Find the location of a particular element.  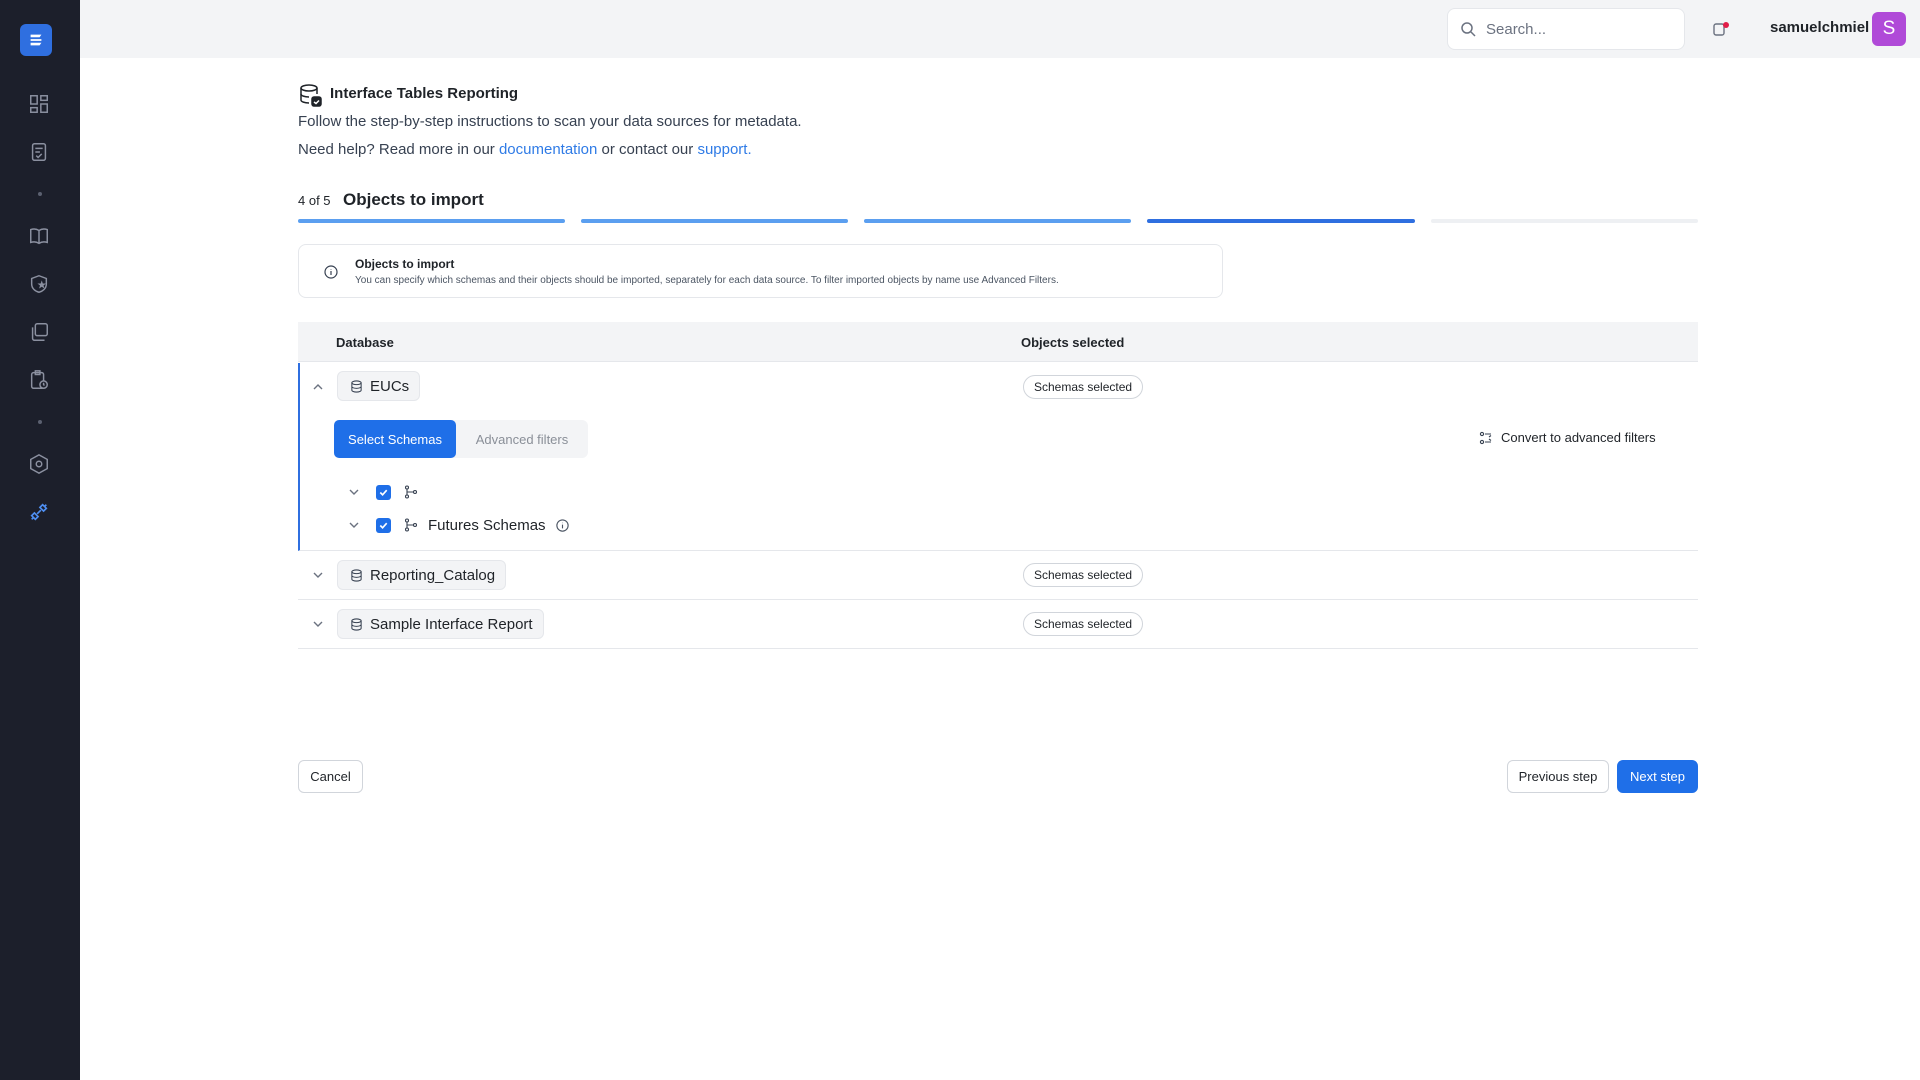

database-chip: EUCs is located at coordinates (379, 386).